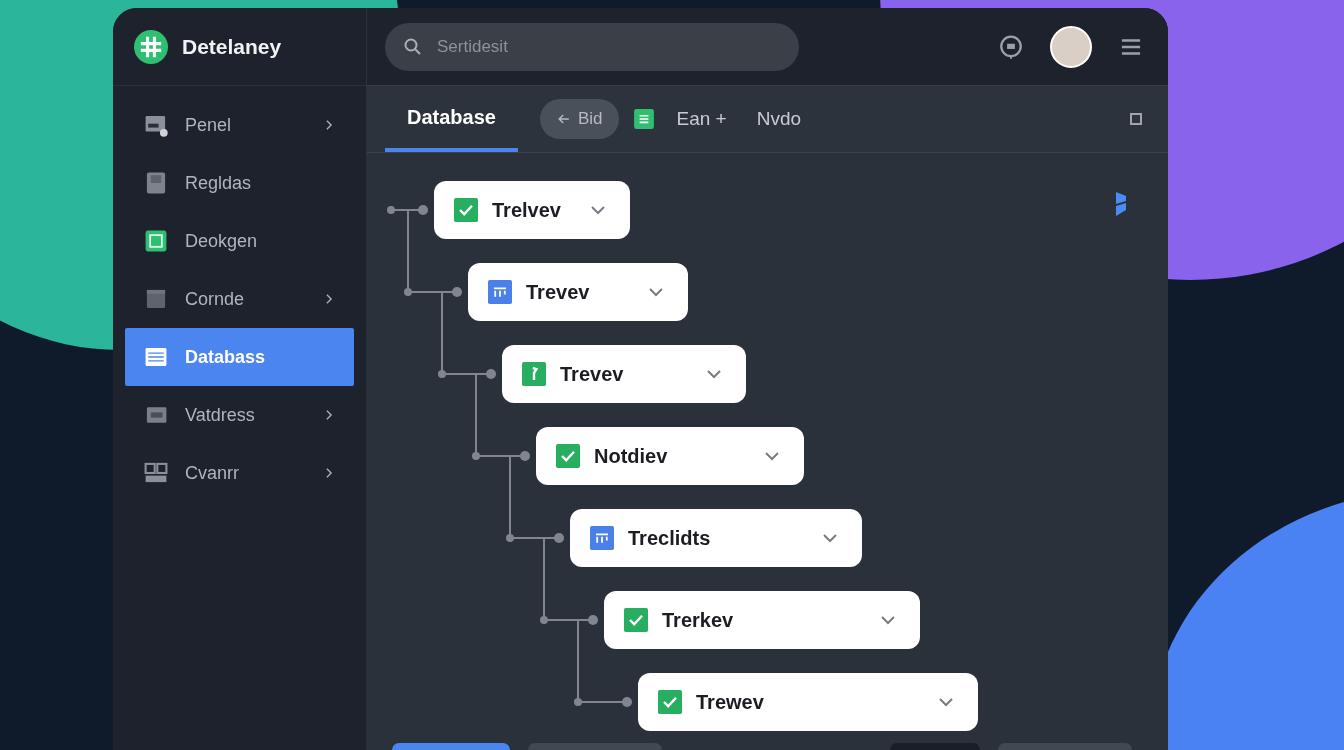 The height and width of the screenshot is (750, 1344). Describe the element at coordinates (716, 538) in the screenshot. I see `tree-node: Treclidts` at that location.